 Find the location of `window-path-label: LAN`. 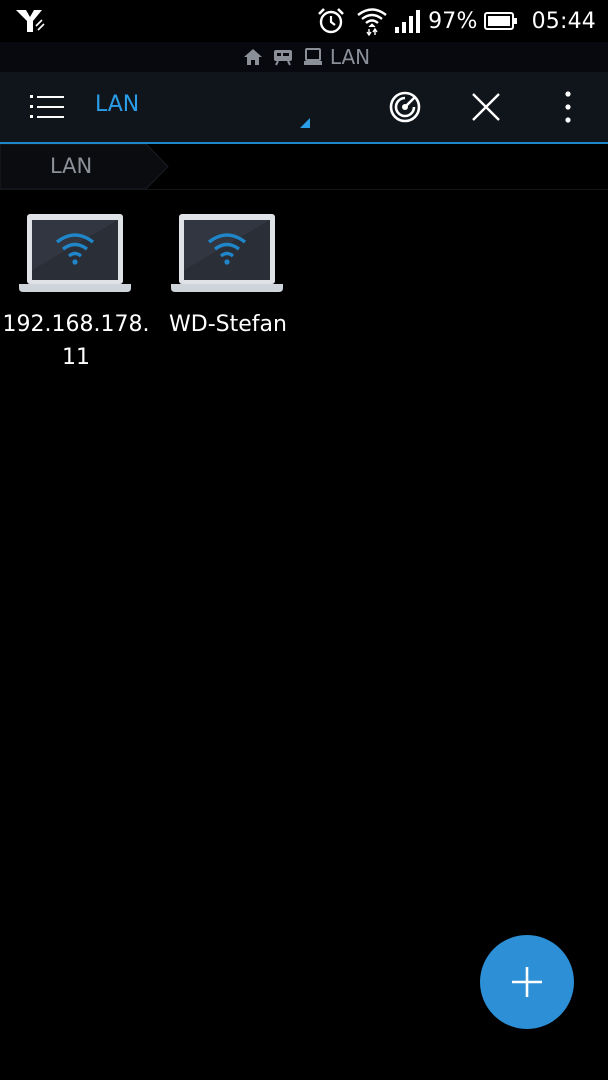

window-path-label: LAN is located at coordinates (350, 57).